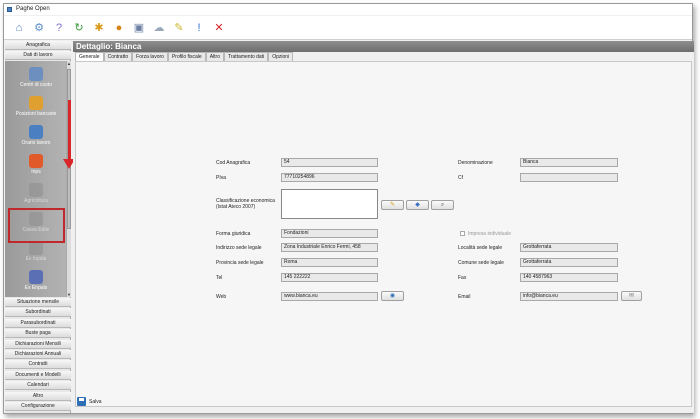 This screenshot has height=419, width=700. I want to click on sidebar-header-buste-paga: Buste paga, so click(38, 334).